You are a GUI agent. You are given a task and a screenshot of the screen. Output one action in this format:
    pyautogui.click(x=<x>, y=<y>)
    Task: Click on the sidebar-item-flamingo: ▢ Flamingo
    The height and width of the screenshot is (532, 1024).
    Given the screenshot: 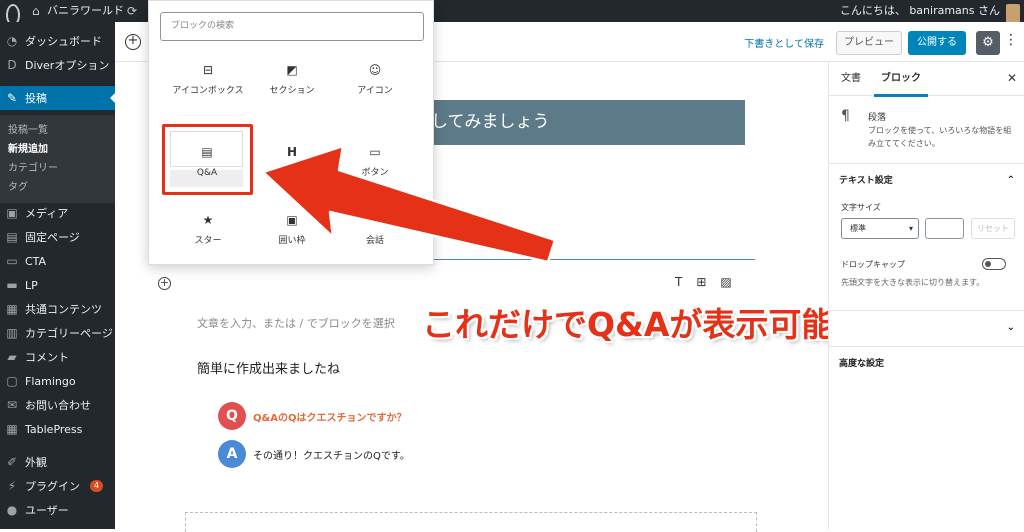 What is the action you would take?
    pyautogui.click(x=57, y=381)
    